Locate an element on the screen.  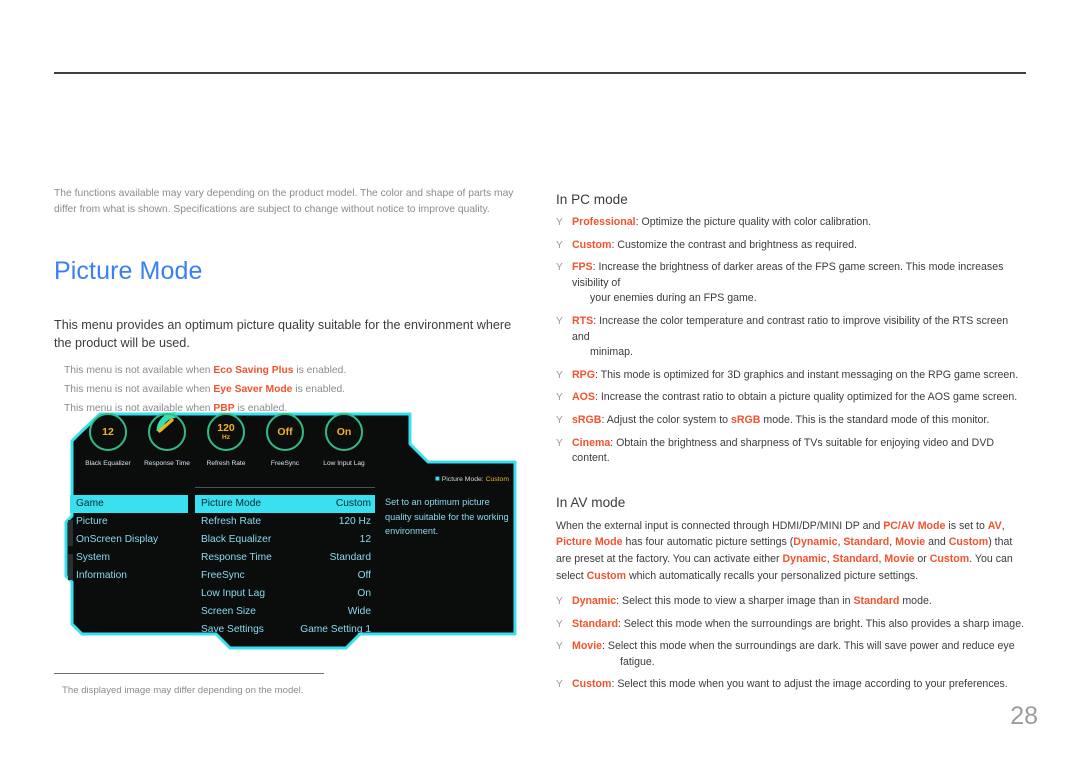
text: or is located at coordinates (922, 558).